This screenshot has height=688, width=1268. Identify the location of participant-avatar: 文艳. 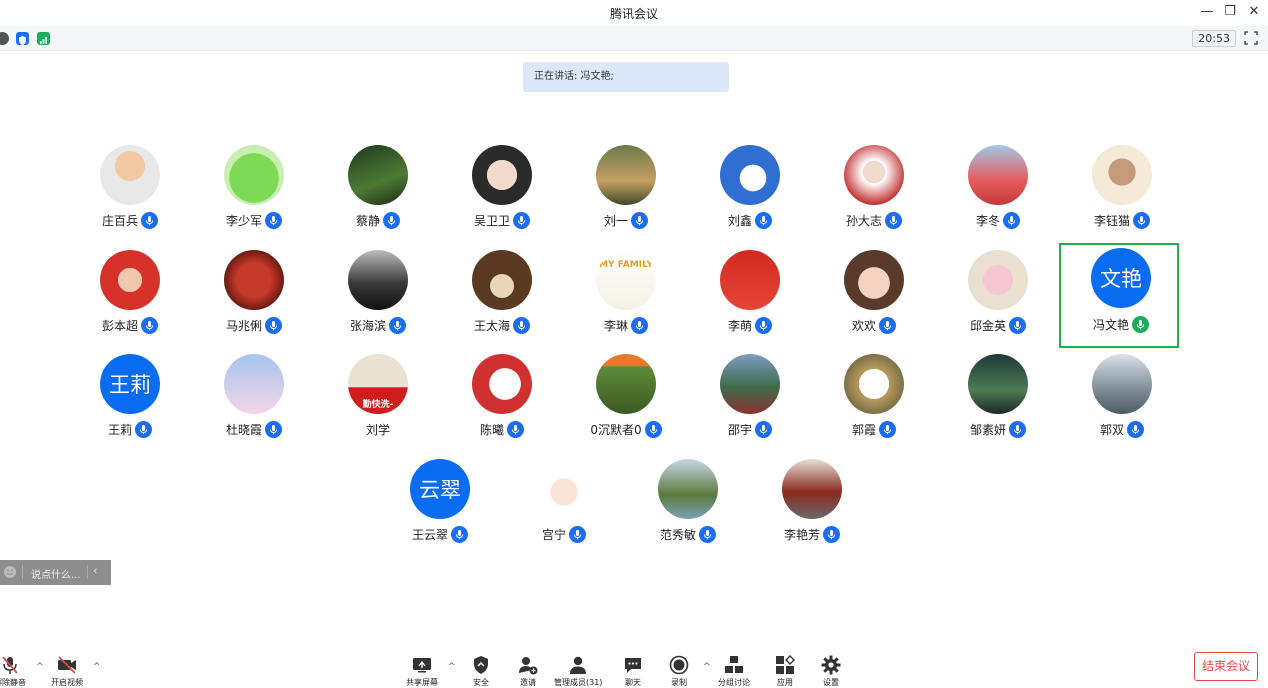
(1121, 278).